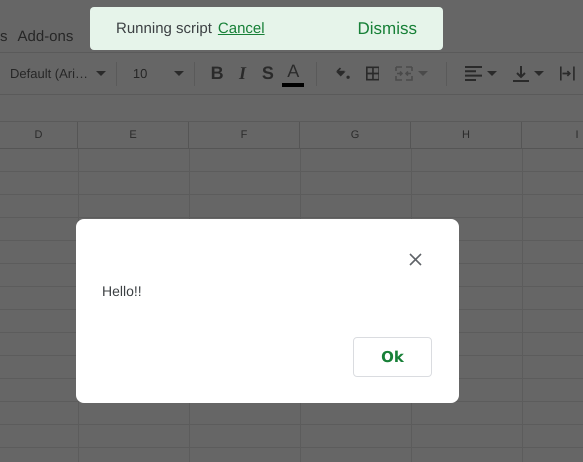 The image size is (583, 462). What do you see at coordinates (46, 36) in the screenshot?
I see `menu-item: Add-ons` at bounding box center [46, 36].